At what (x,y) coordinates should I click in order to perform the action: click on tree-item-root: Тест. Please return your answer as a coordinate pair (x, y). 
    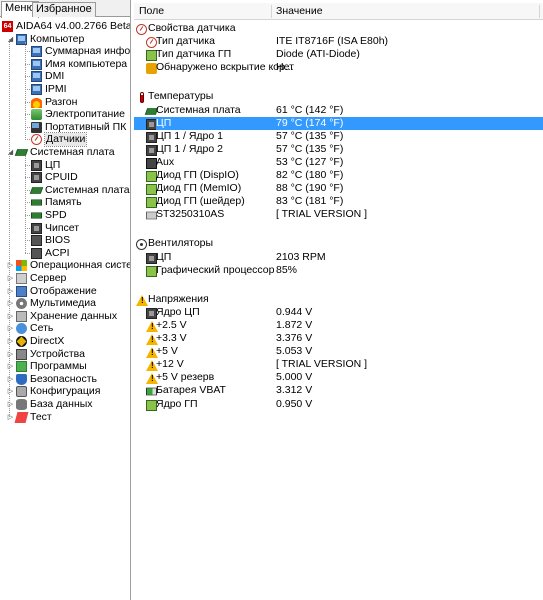
    Looking at the image, I should click on (33, 417).